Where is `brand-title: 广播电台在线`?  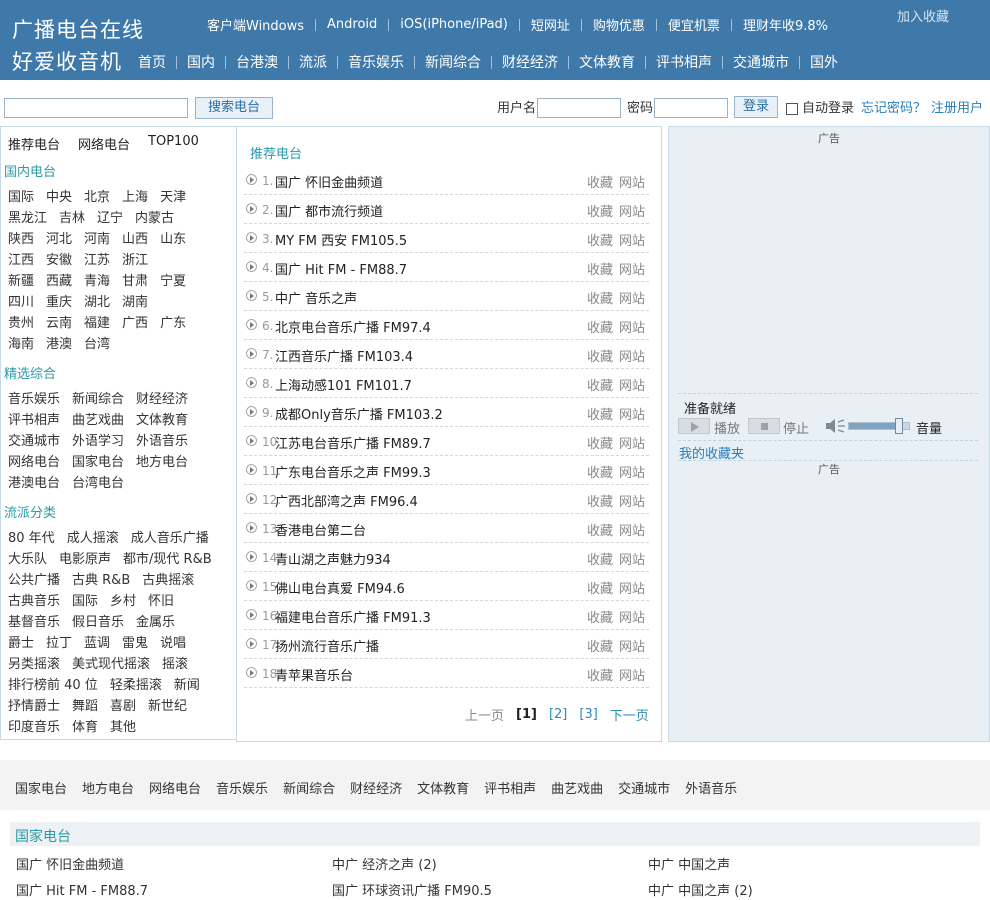
brand-title: 广播电台在线 is located at coordinates (78, 29).